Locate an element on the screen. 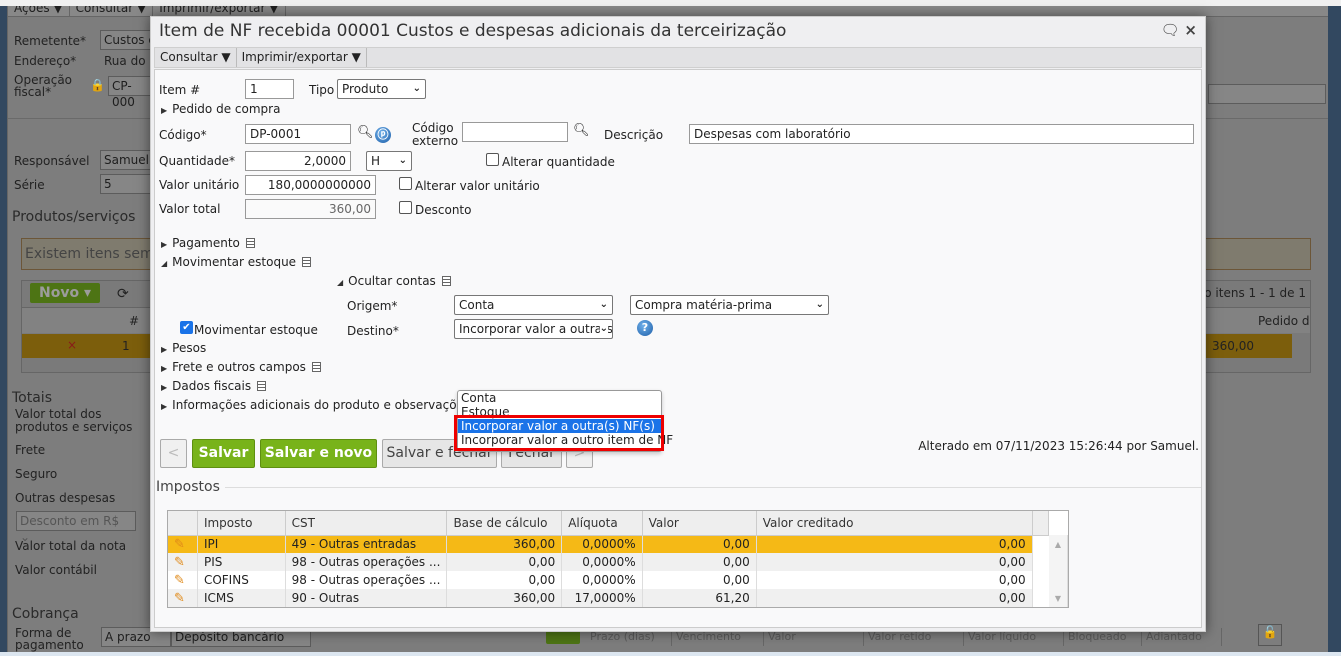  hash-header: # is located at coordinates (134, 321).